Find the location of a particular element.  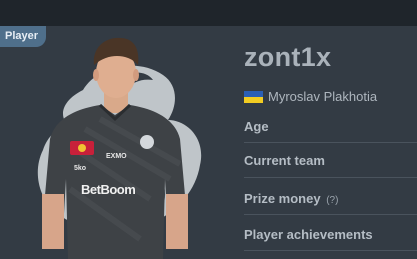

age-label: Age is located at coordinates (256, 126).